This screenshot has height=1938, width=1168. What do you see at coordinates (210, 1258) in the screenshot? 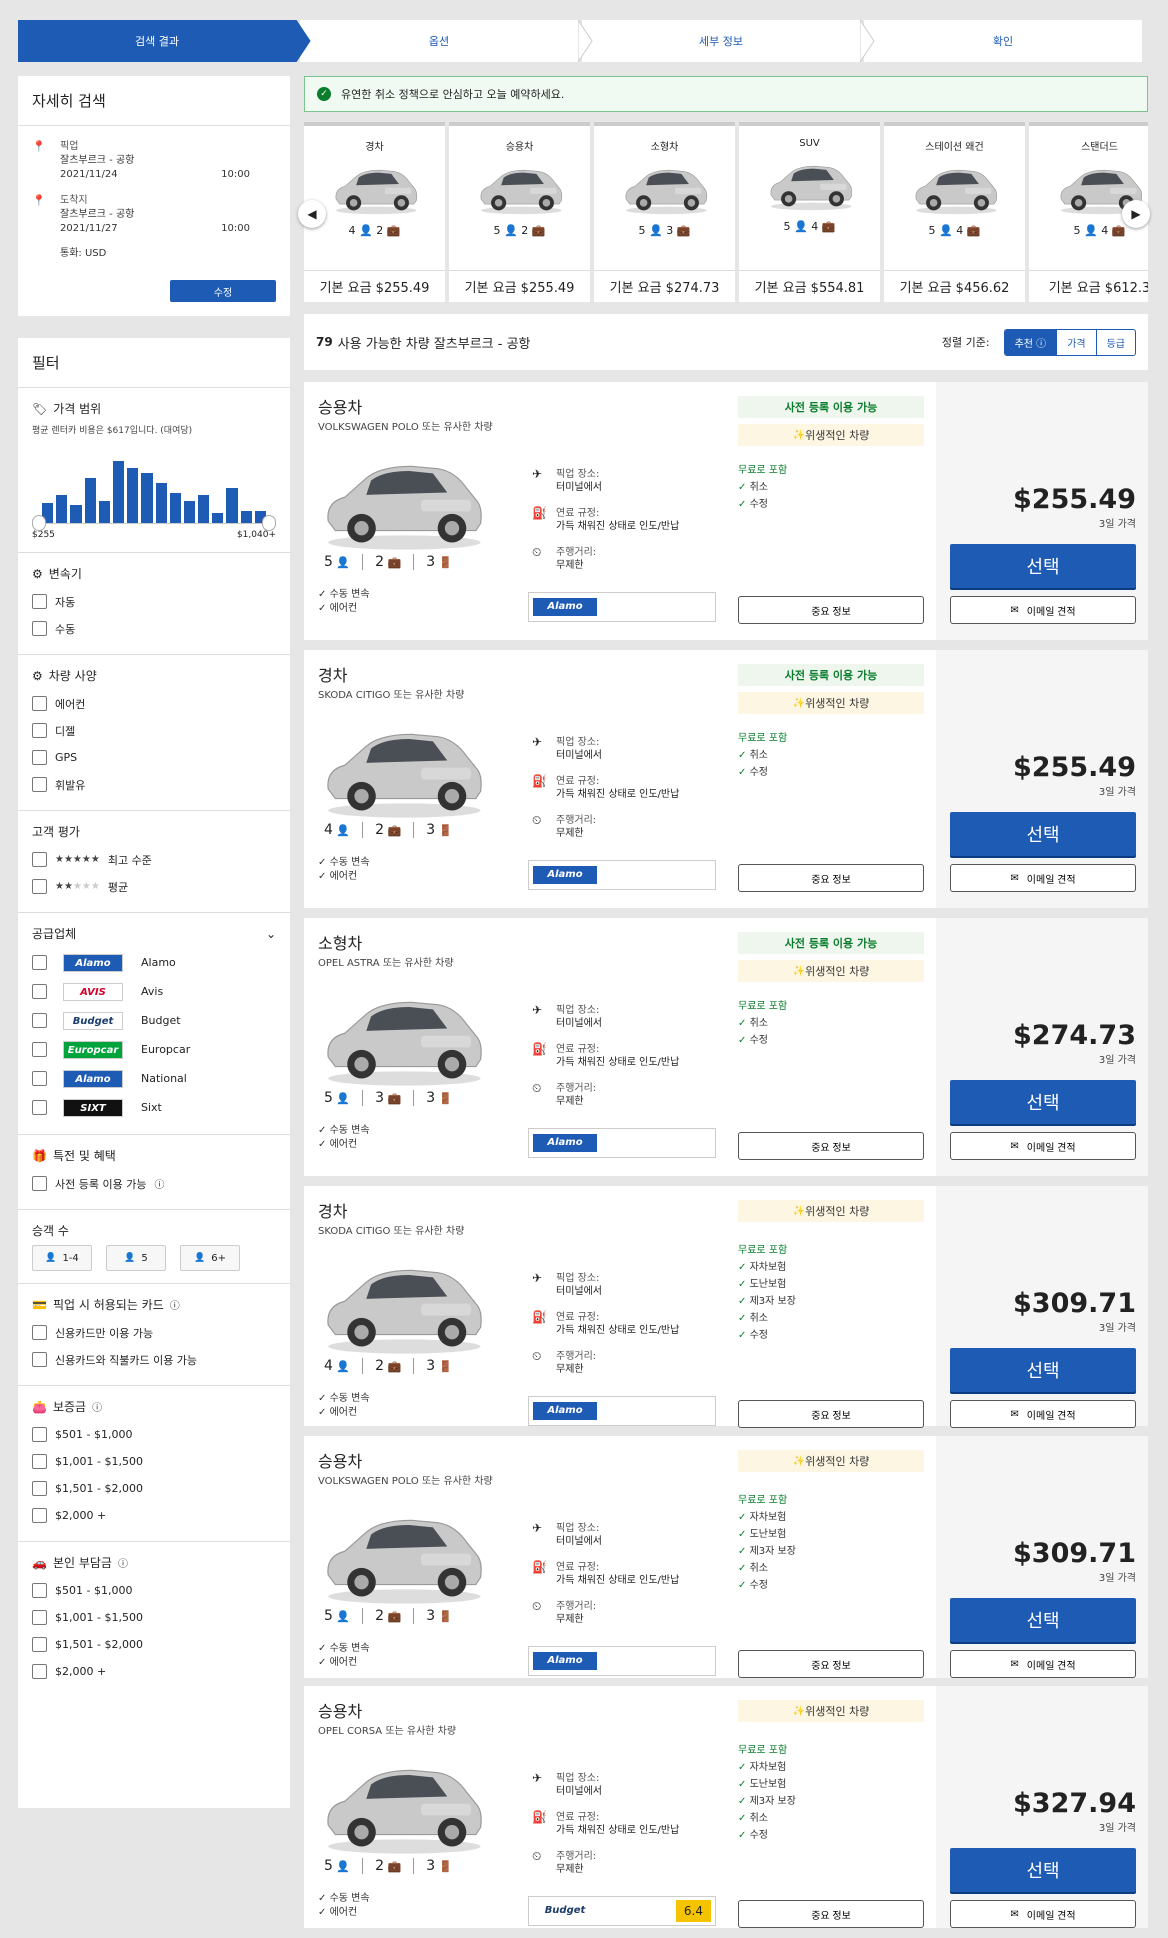
I see `passenger-button: 👤 6+` at bounding box center [210, 1258].